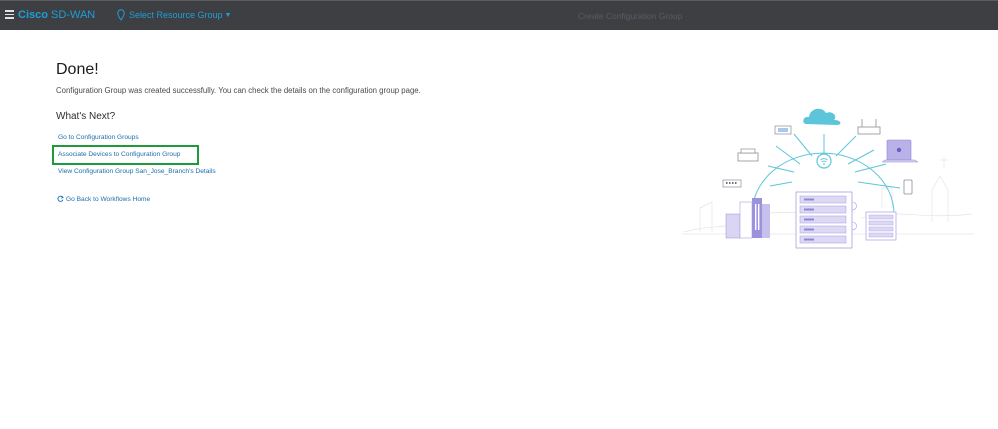  I want to click on back-to-workflows-link: Go Back to Workflows Home, so click(103, 199).